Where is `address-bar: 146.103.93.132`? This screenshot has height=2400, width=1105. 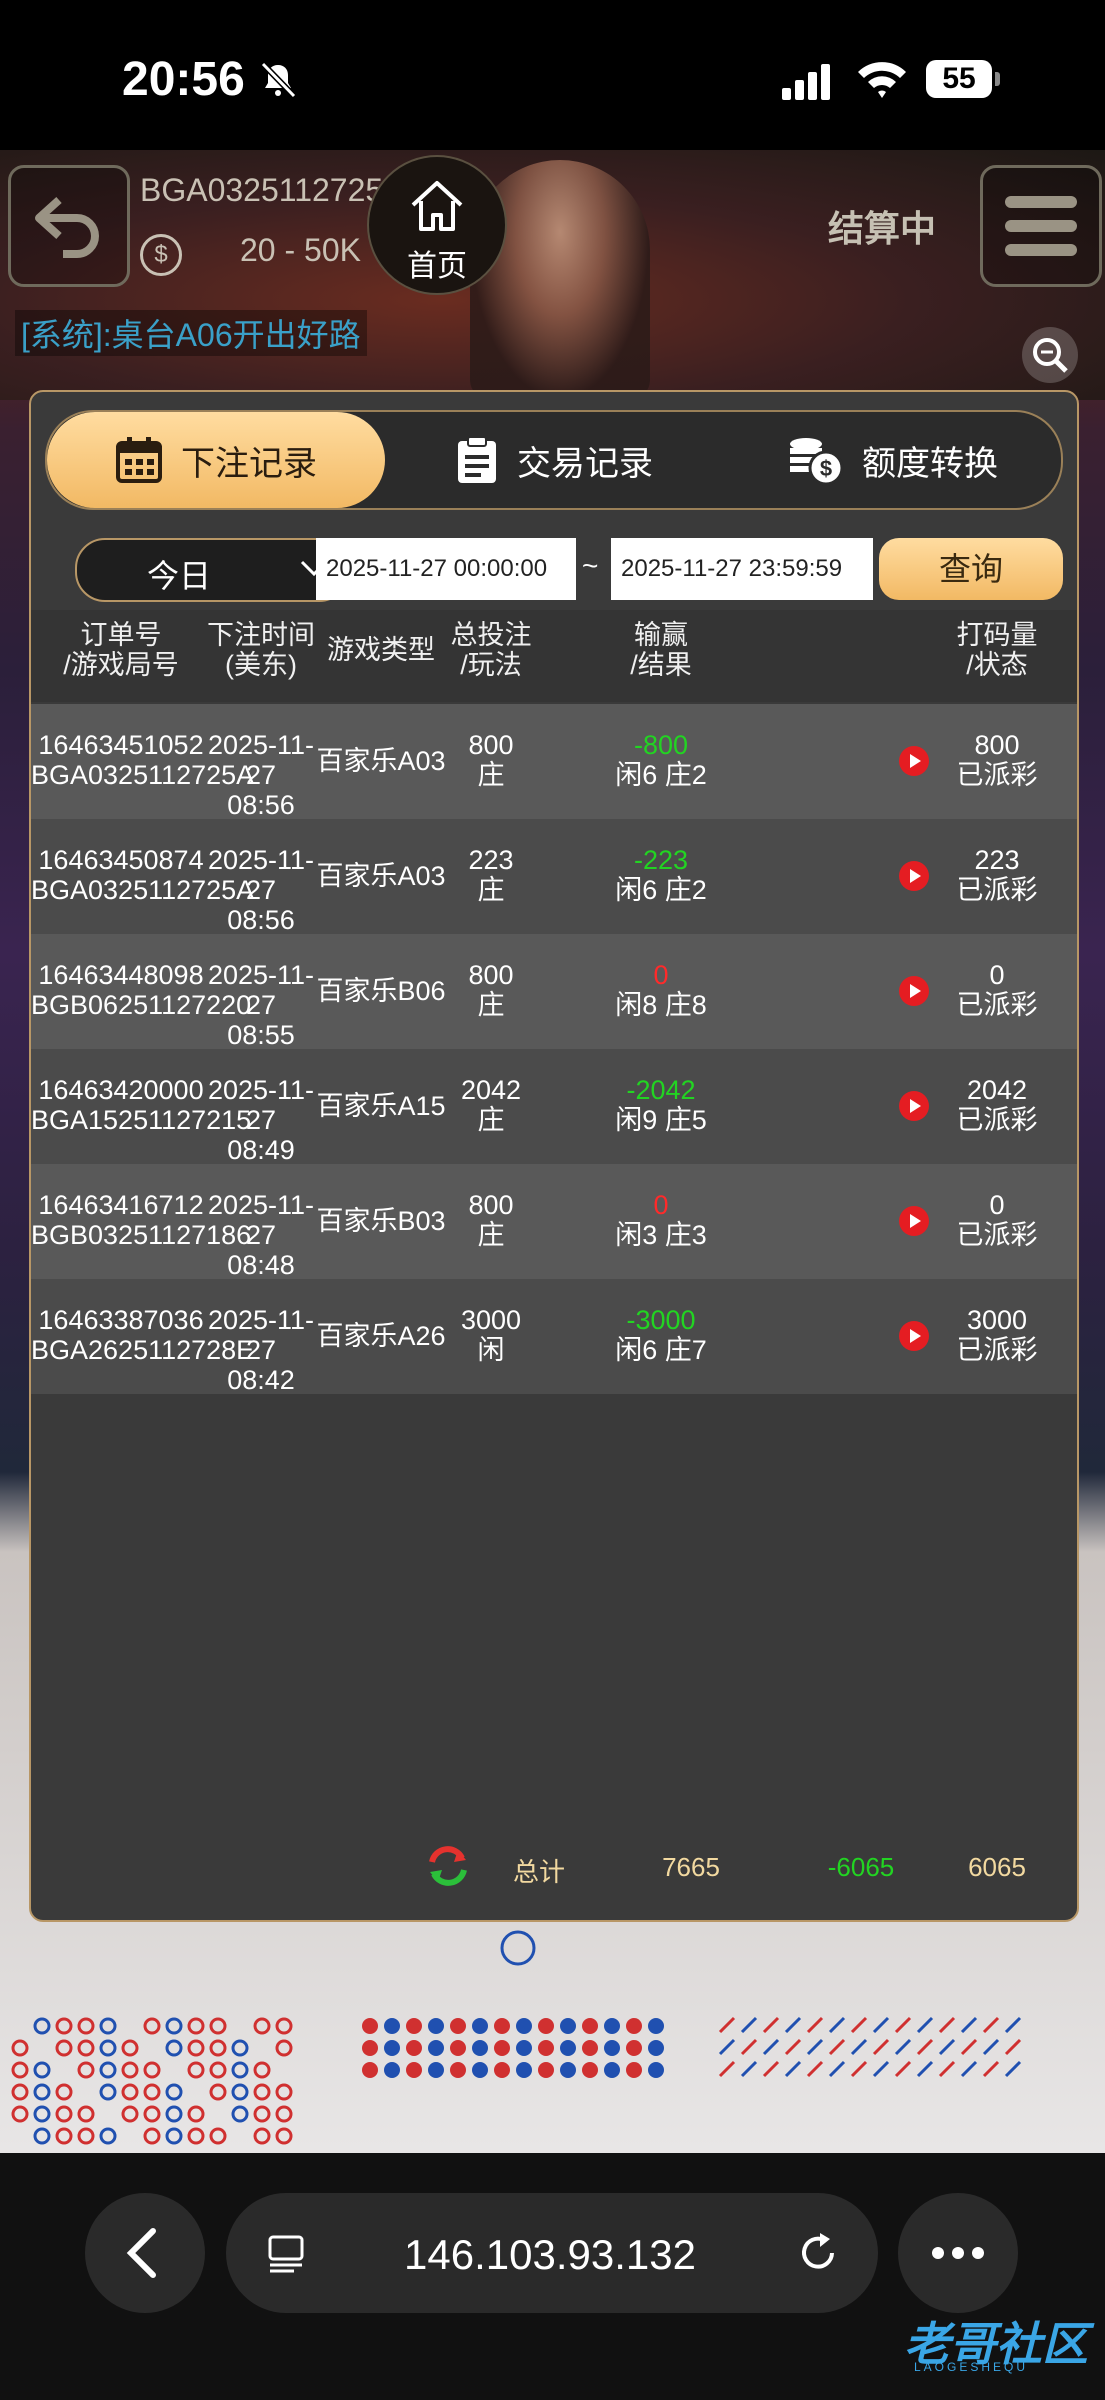 address-bar: 146.103.93.132 is located at coordinates (552, 2253).